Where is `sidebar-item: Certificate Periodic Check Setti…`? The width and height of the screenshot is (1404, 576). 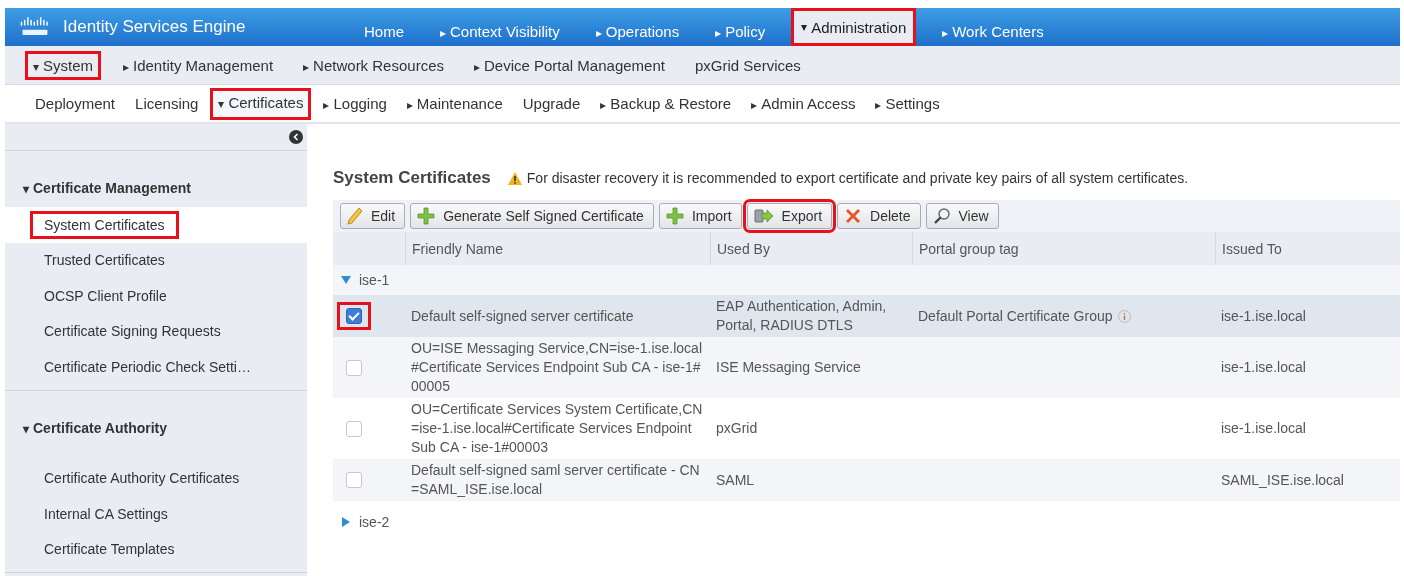
sidebar-item: Certificate Periodic Check Setti… is located at coordinates (147, 366).